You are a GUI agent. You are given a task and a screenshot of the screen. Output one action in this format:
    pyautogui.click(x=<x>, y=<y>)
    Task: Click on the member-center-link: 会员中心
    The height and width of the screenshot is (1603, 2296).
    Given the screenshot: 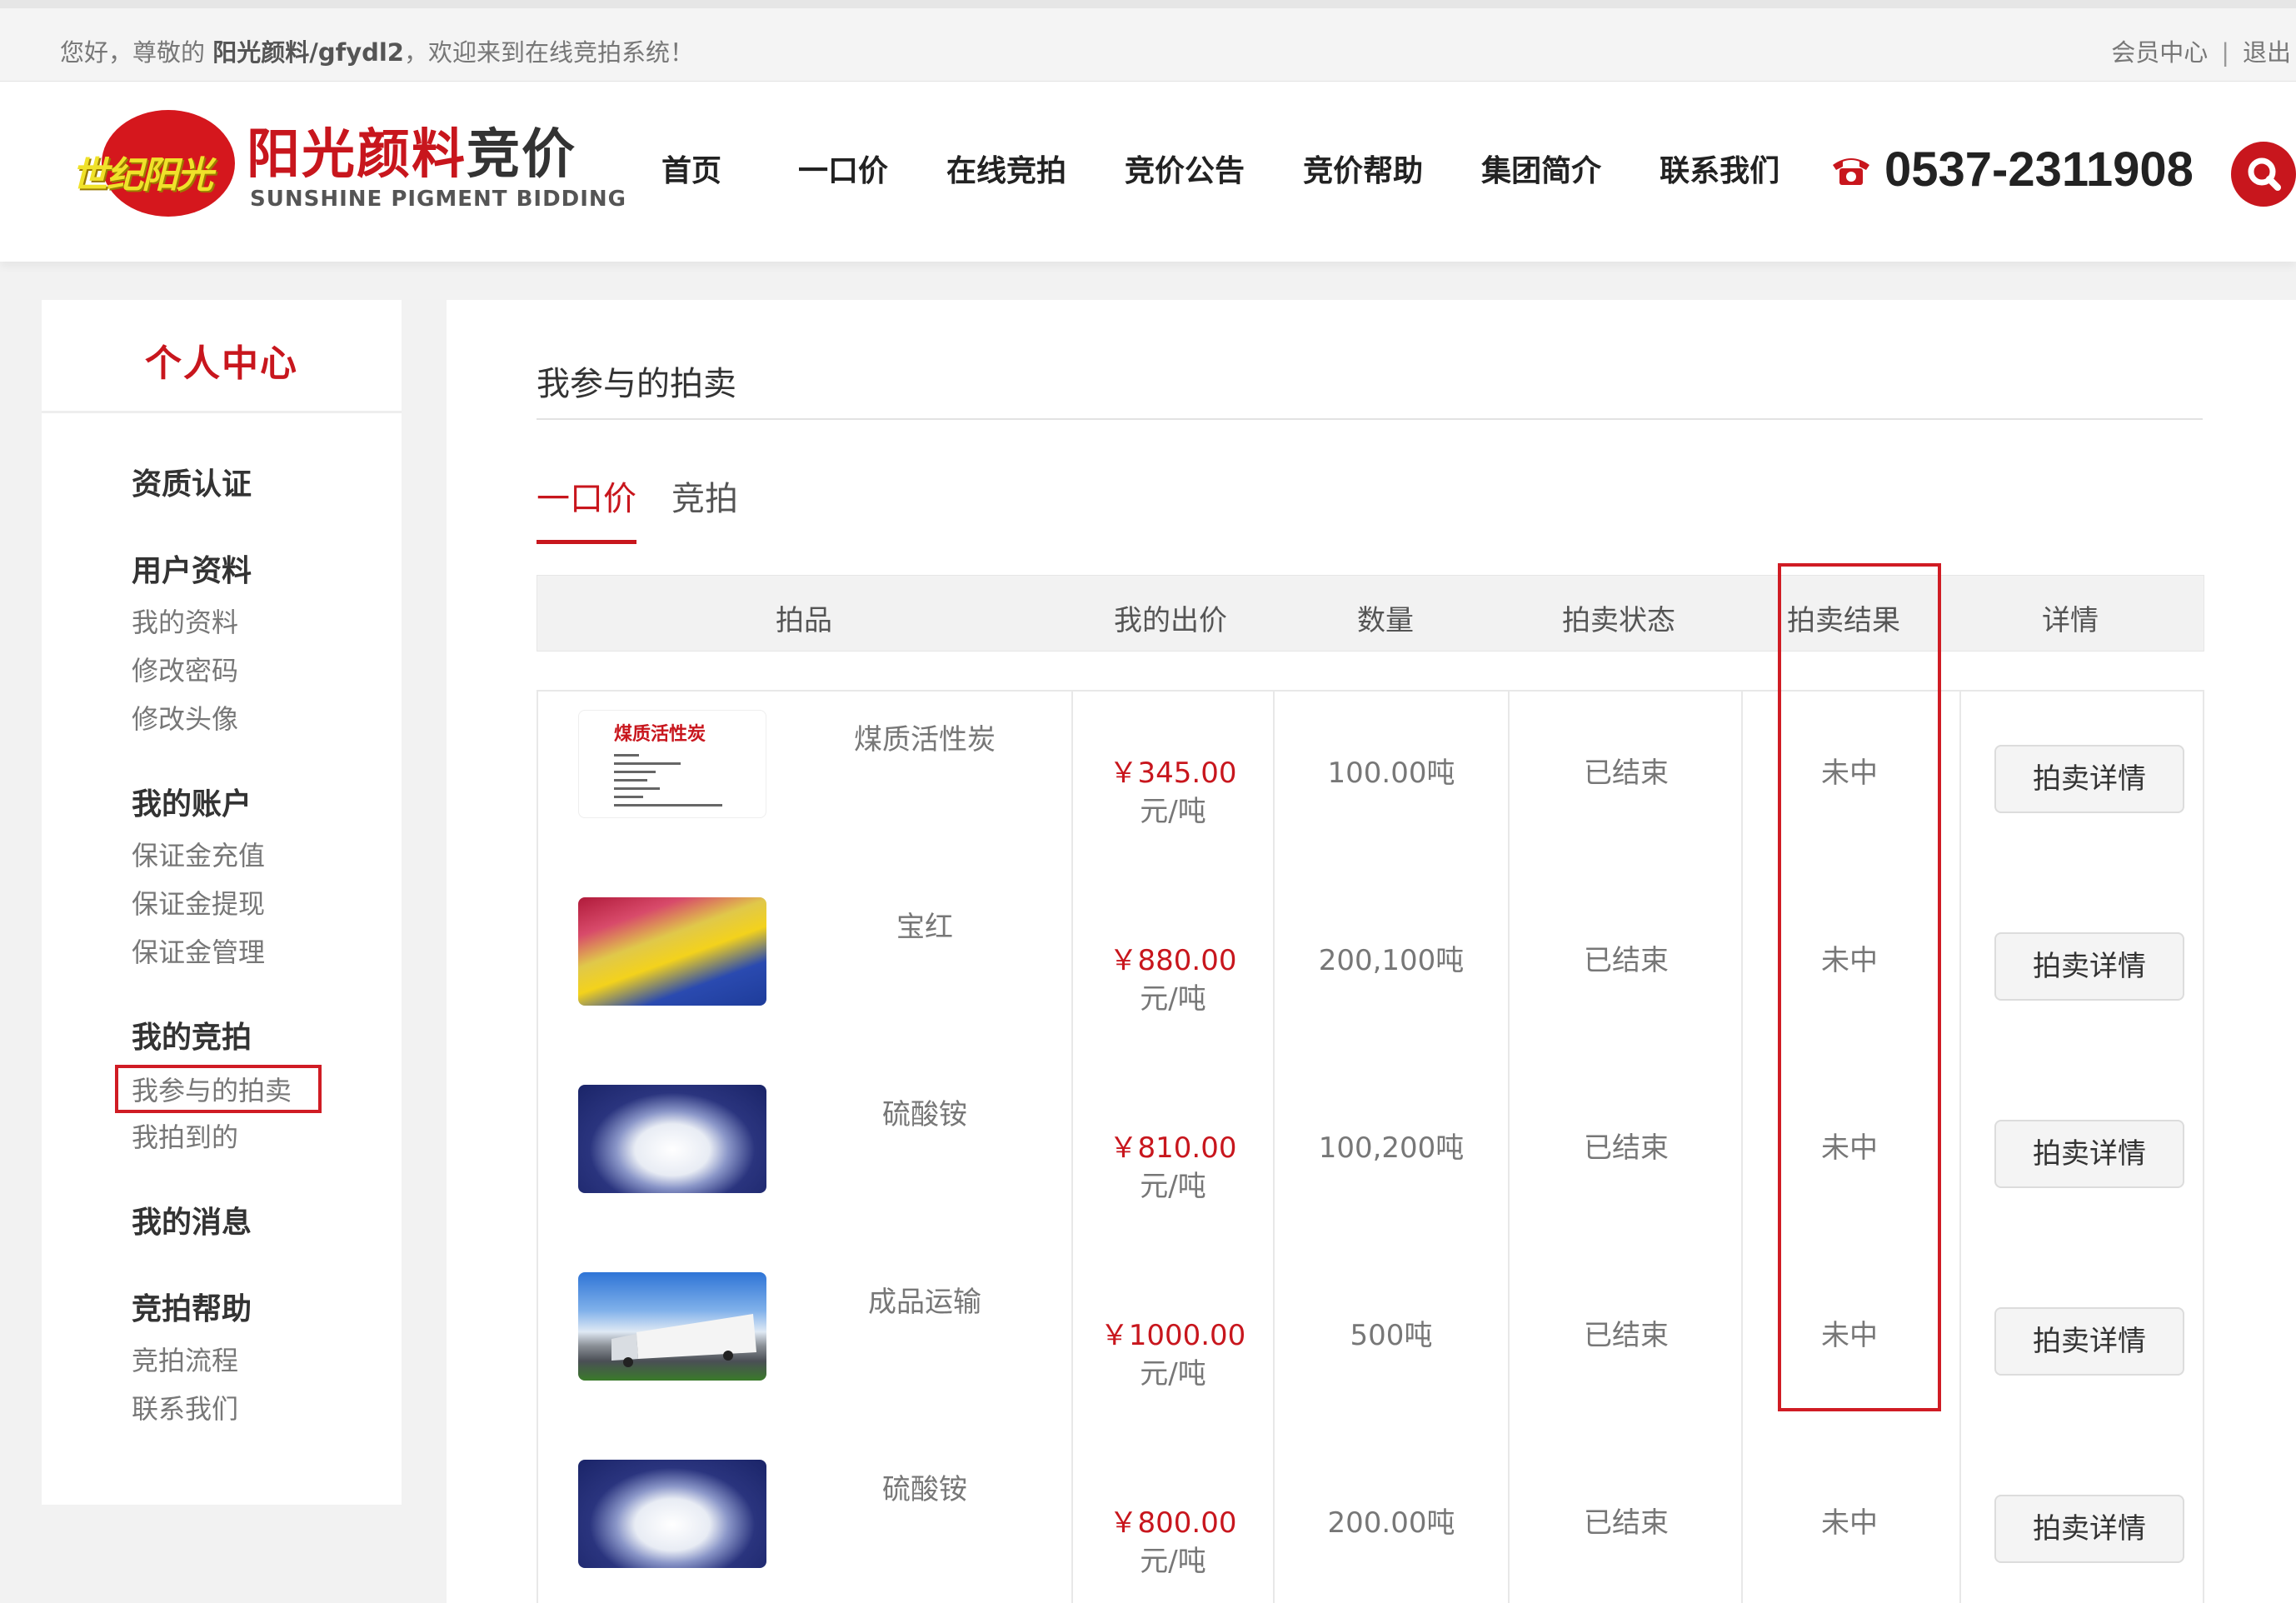 What is the action you would take?
    pyautogui.click(x=2159, y=53)
    